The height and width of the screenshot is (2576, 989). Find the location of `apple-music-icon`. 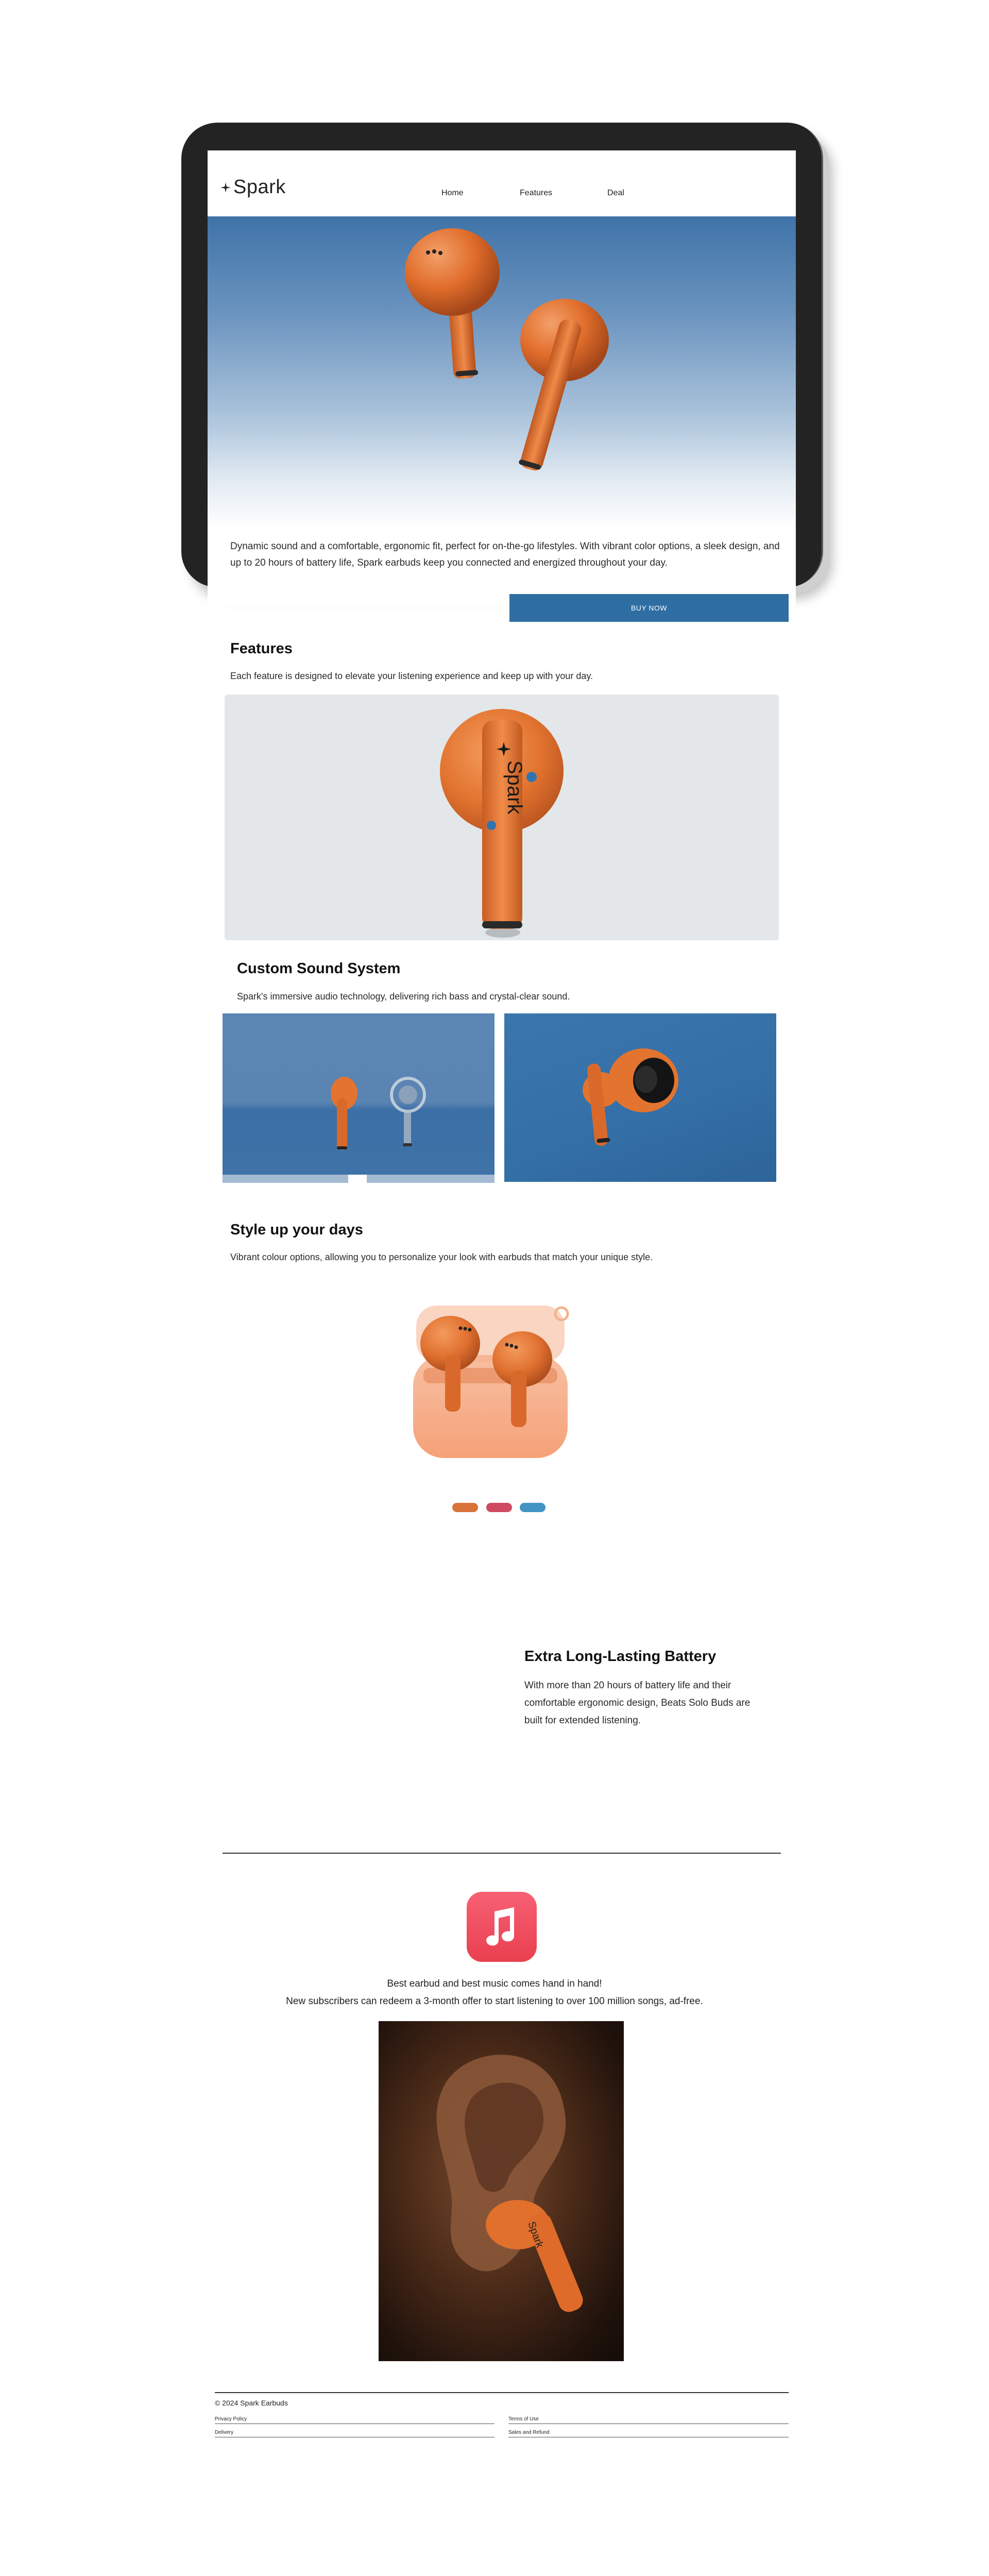

apple-music-icon is located at coordinates (502, 1927).